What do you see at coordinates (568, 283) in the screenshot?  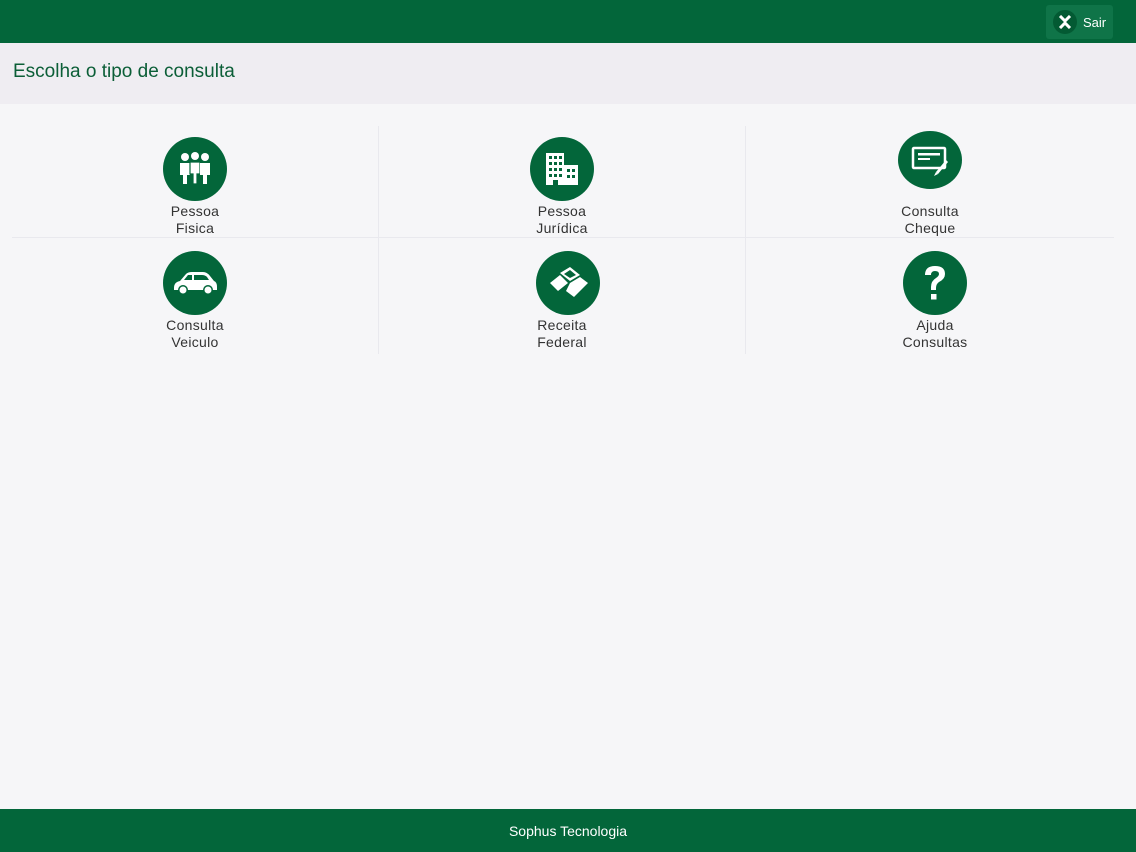 I see `receita-federal-logo-icon` at bounding box center [568, 283].